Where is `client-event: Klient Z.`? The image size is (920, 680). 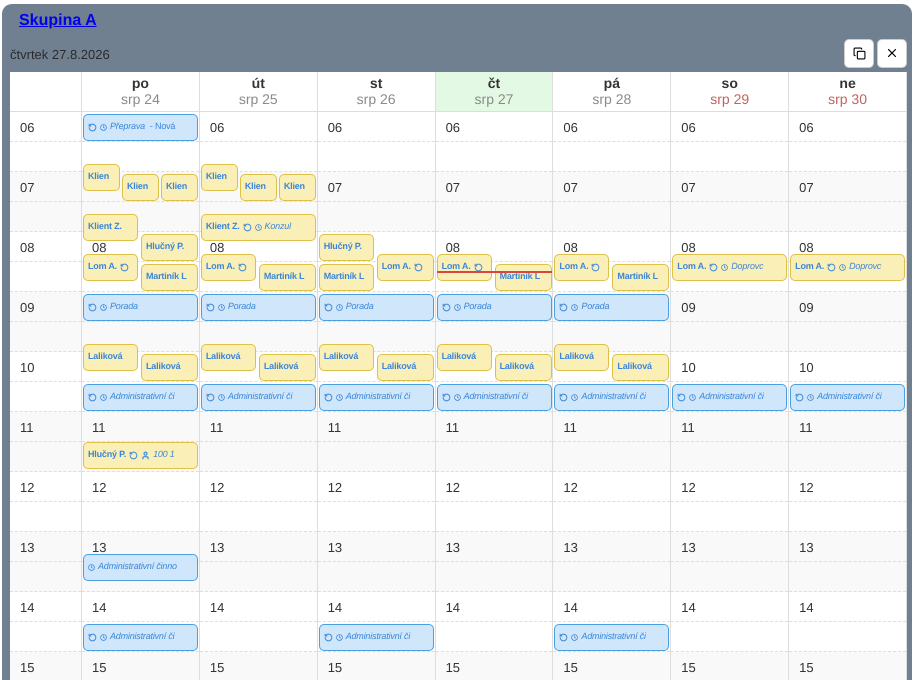 client-event: Klient Z. is located at coordinates (110, 227).